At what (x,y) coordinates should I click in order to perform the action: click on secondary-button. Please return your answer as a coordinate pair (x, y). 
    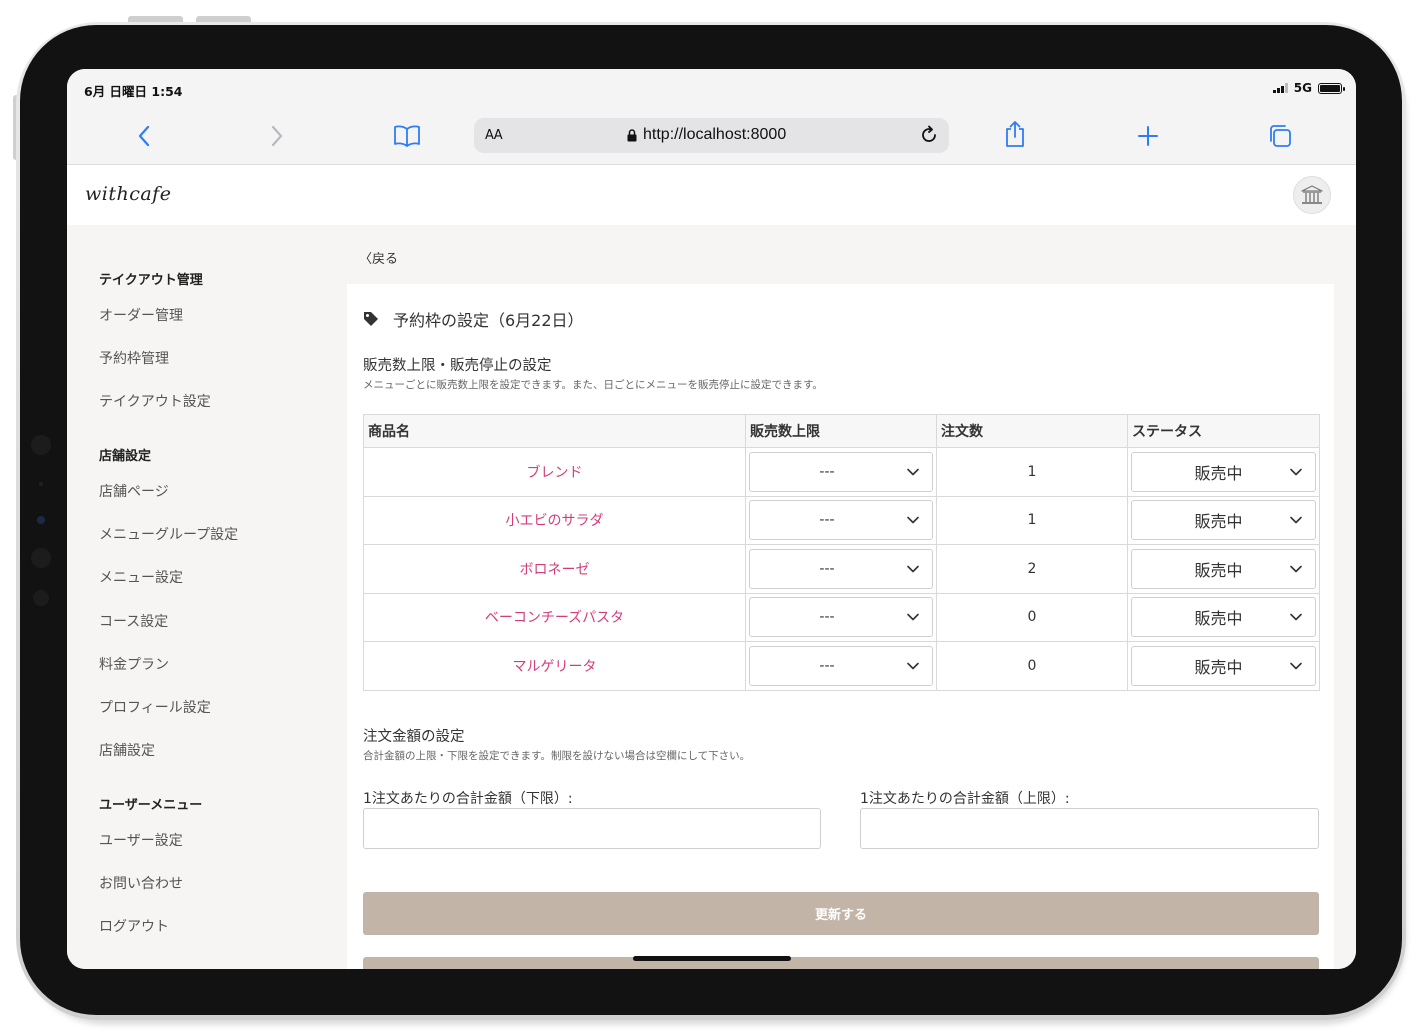
    Looking at the image, I should click on (841, 963).